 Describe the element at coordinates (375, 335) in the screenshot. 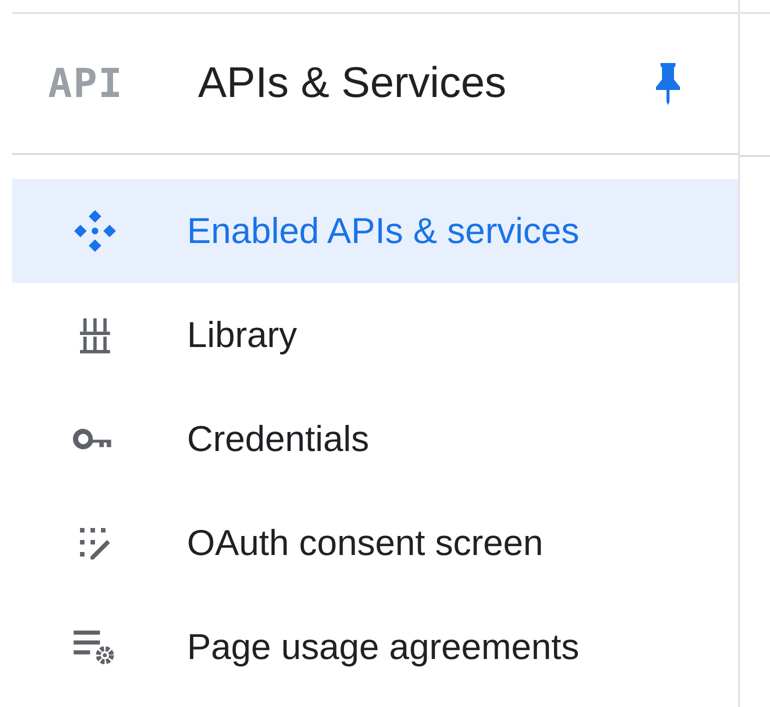

I see `nav-item: Library` at that location.